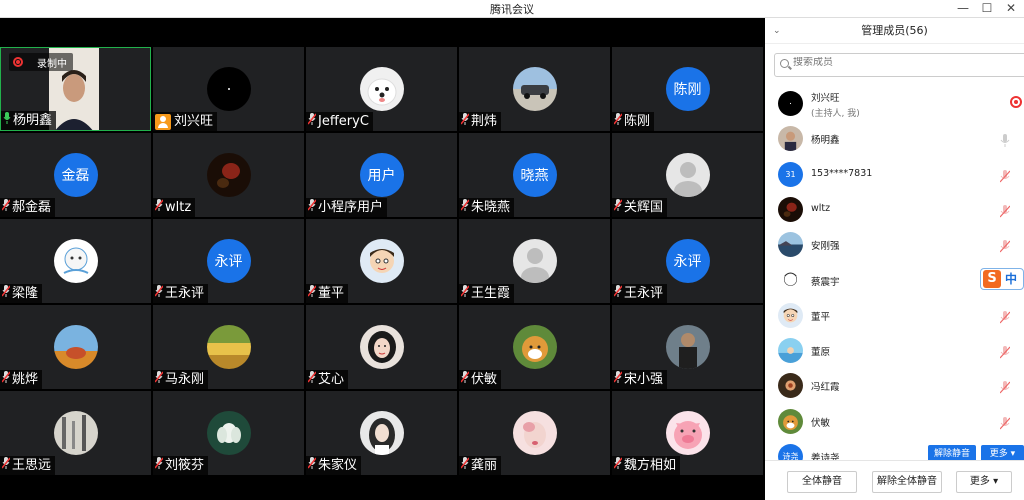 The height and width of the screenshot is (500, 1024). What do you see at coordinates (32, 465) in the screenshot?
I see `participant-name: 王思远` at bounding box center [32, 465].